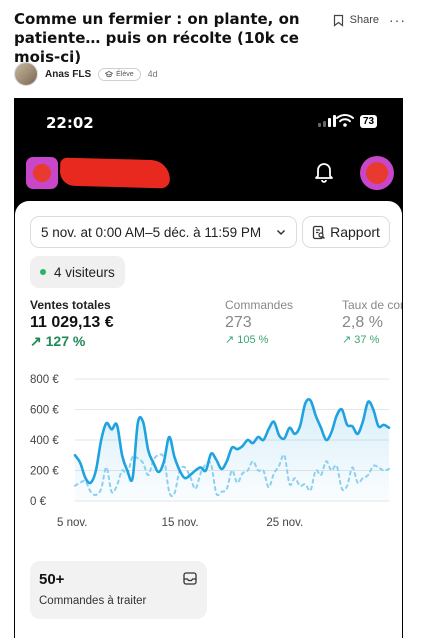  I want to click on metric-value: 273, so click(238, 322).